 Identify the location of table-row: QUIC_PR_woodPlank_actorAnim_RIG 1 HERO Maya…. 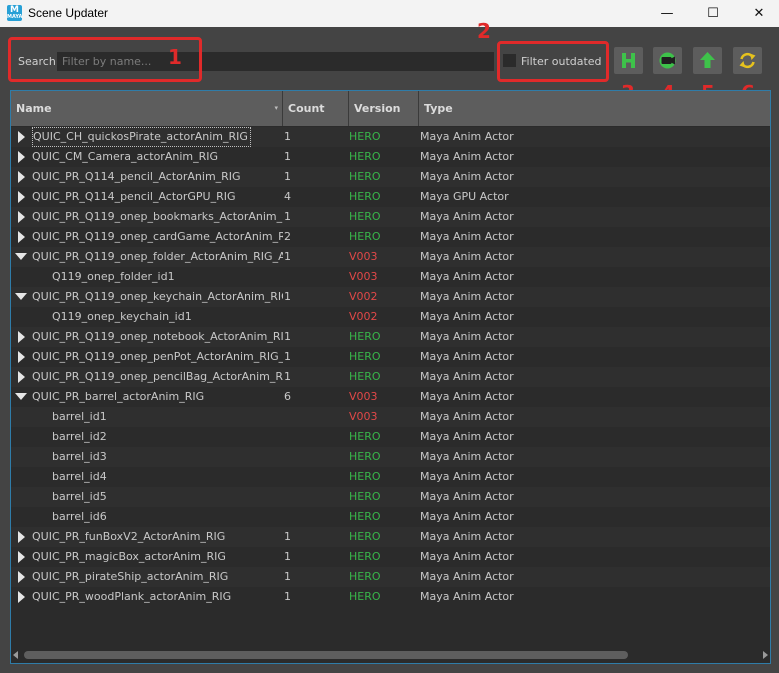
(390, 597).